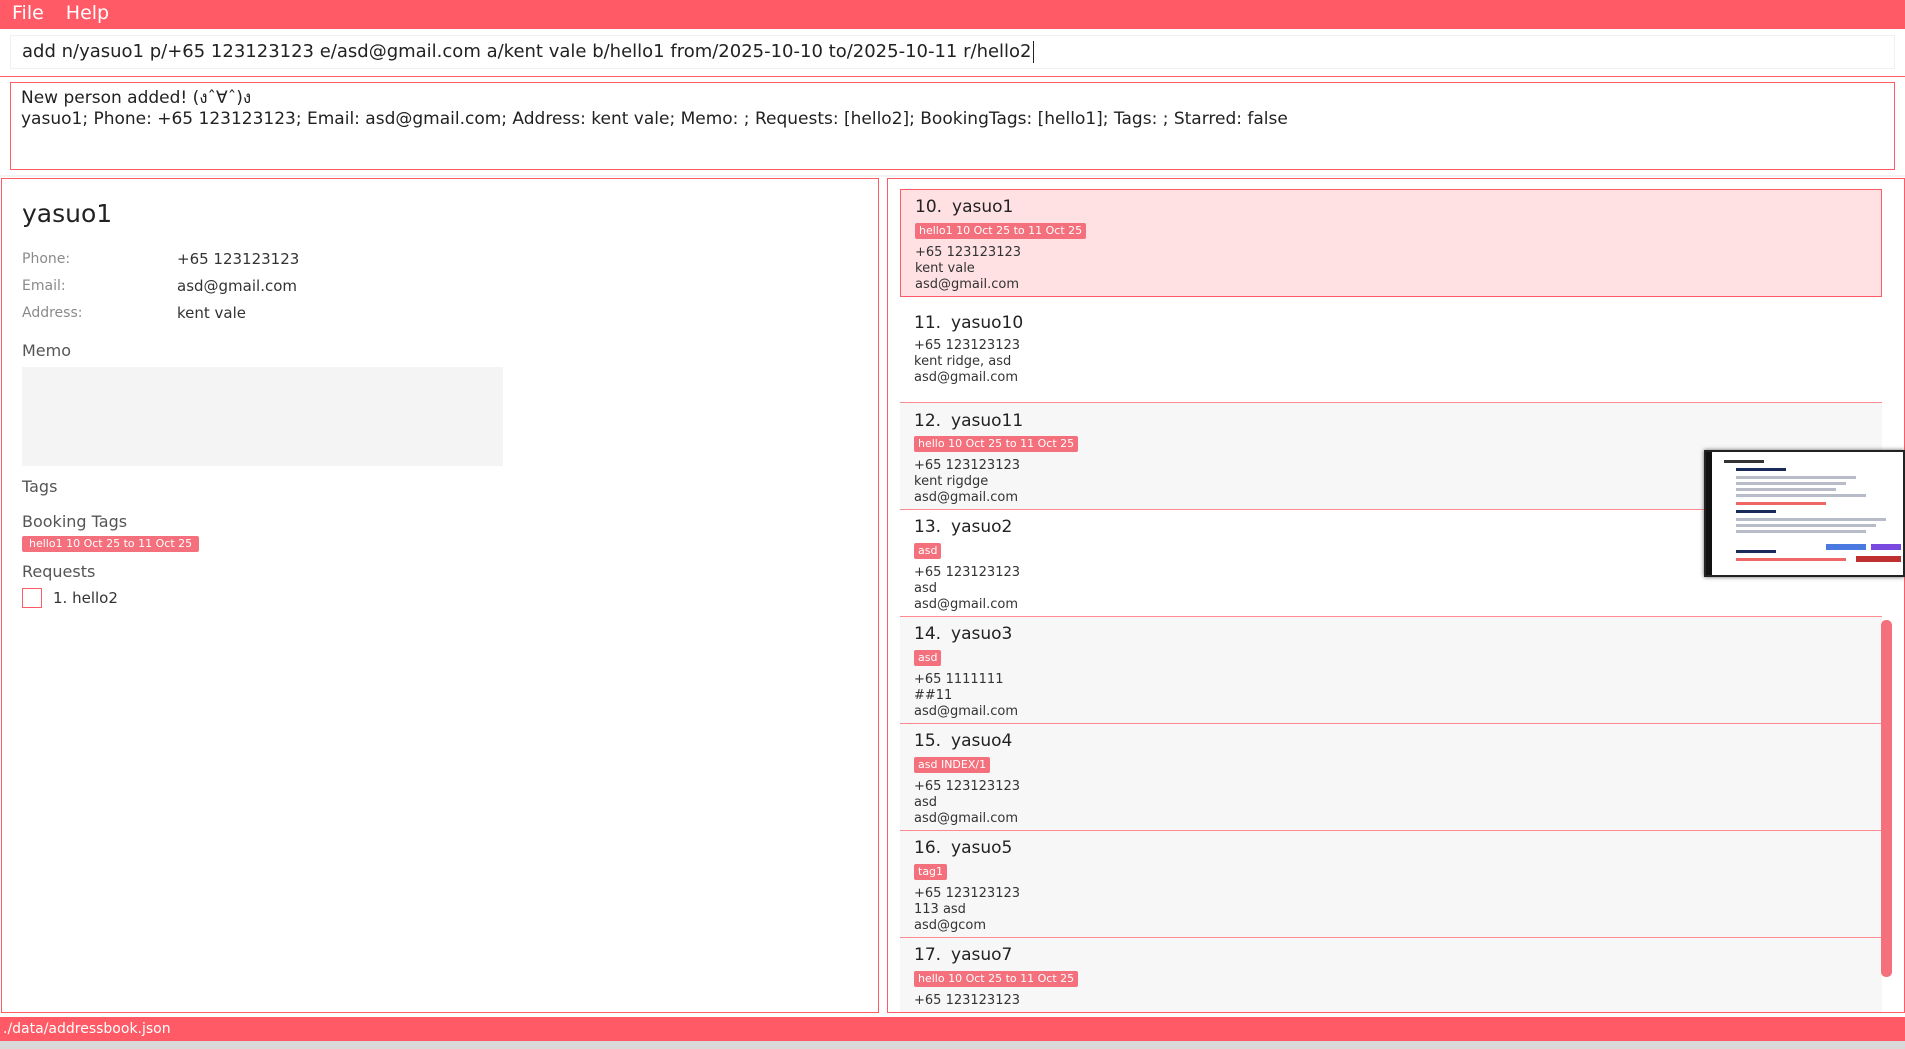  I want to click on window-bottom-edge, so click(952, 1045).